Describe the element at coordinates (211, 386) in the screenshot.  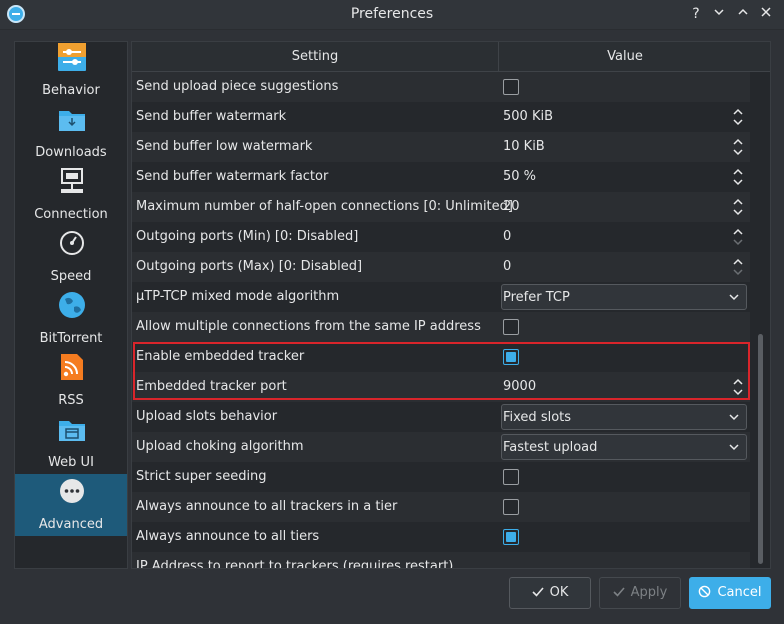
I see `setting-name: Embedded tracker port` at that location.